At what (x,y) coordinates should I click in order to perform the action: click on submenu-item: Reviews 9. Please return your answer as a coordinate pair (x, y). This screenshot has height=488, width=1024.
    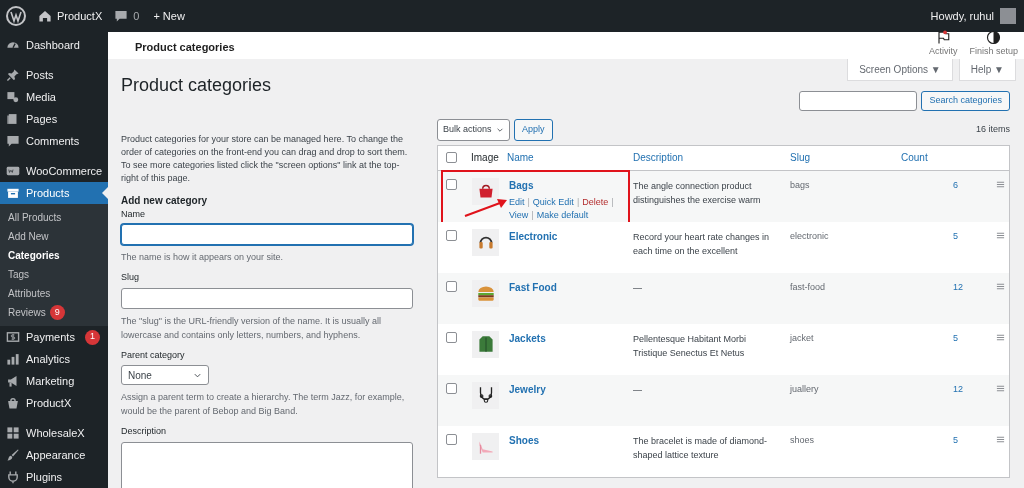
    Looking at the image, I should click on (54, 312).